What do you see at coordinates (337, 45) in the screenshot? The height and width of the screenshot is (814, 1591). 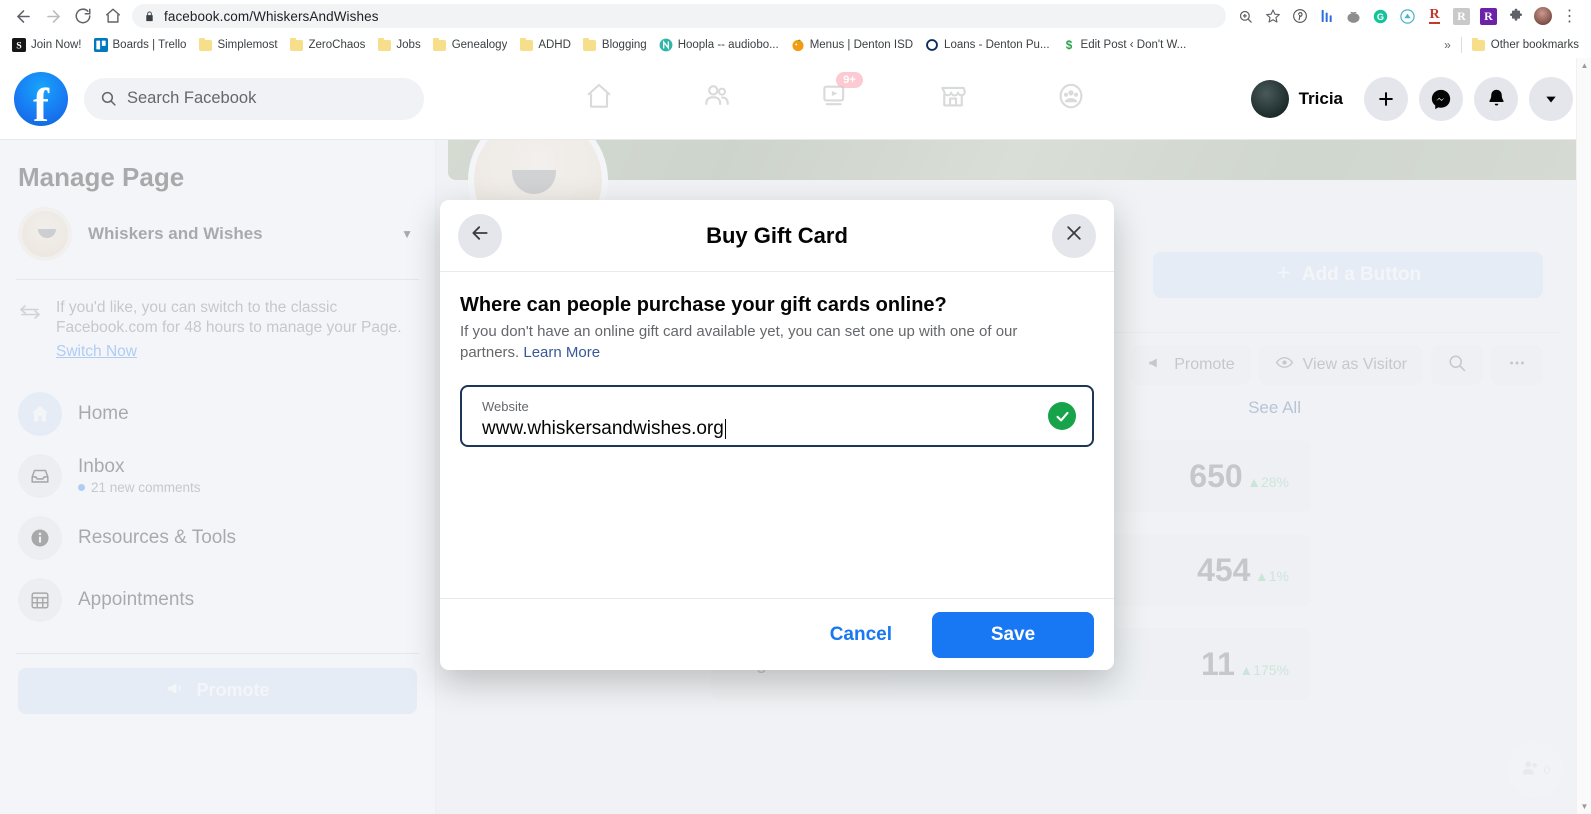 I see `bookmark-label: ZeroChaos` at bounding box center [337, 45].